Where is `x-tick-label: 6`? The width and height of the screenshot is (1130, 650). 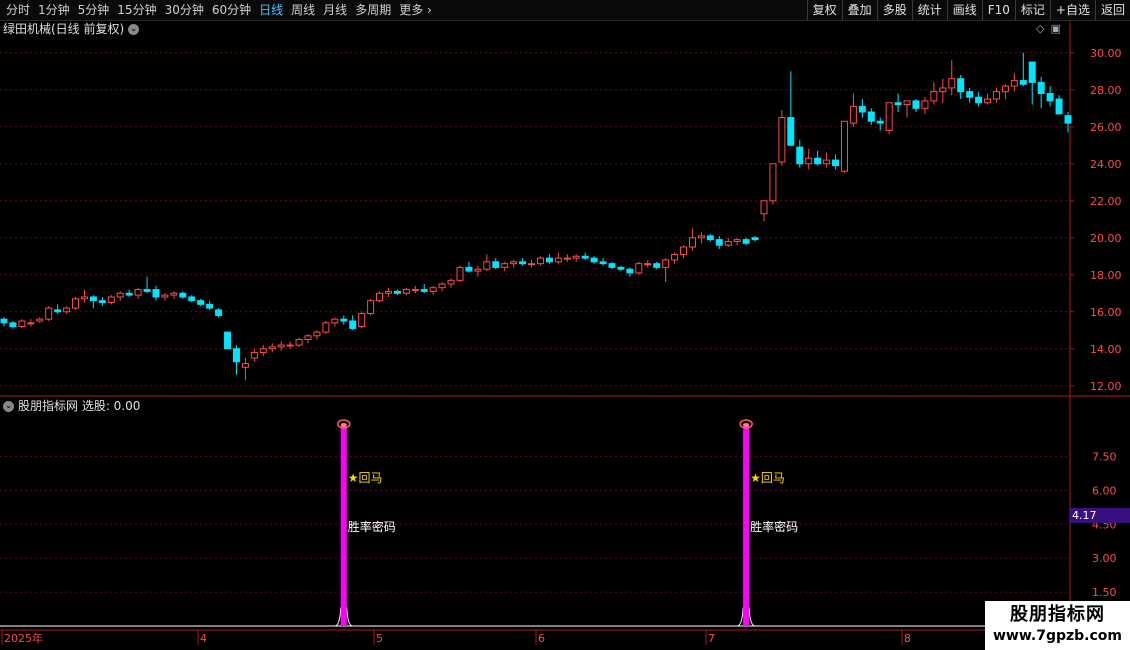
x-tick-label: 6 is located at coordinates (541, 638).